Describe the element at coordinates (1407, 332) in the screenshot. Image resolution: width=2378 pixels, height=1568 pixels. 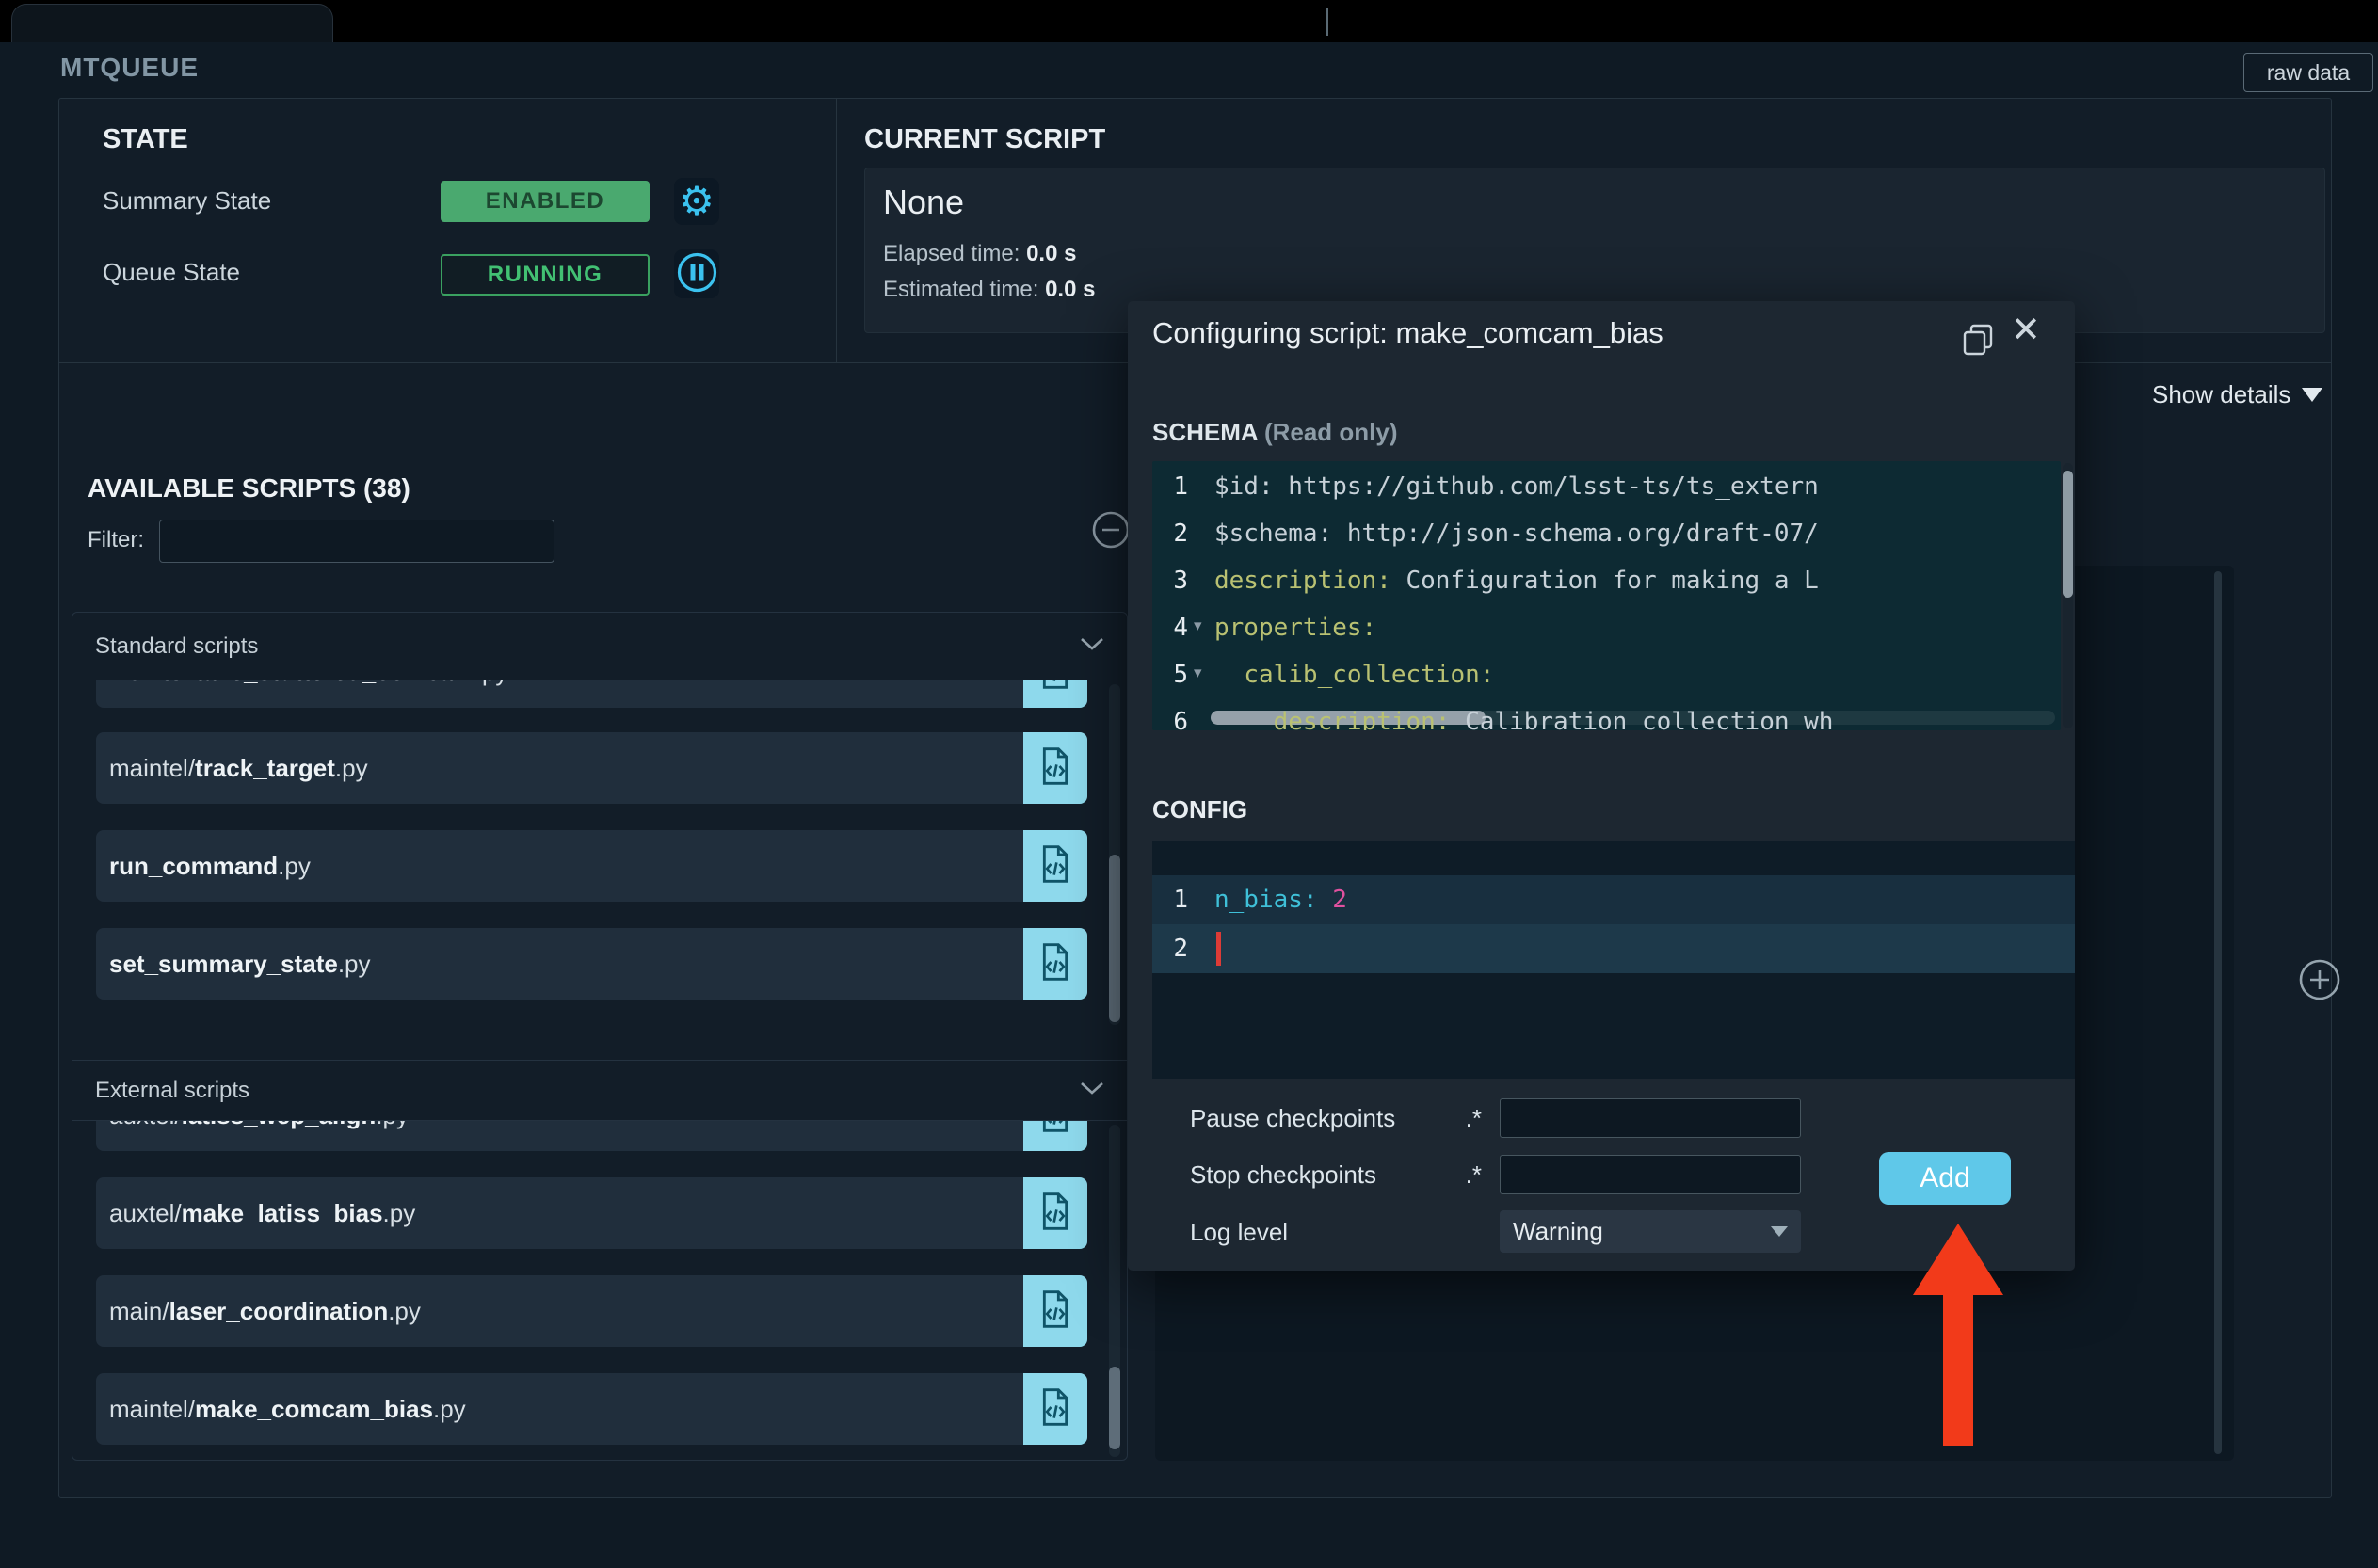
I see `modal-title: Configuring script: make_comcam_bias` at that location.